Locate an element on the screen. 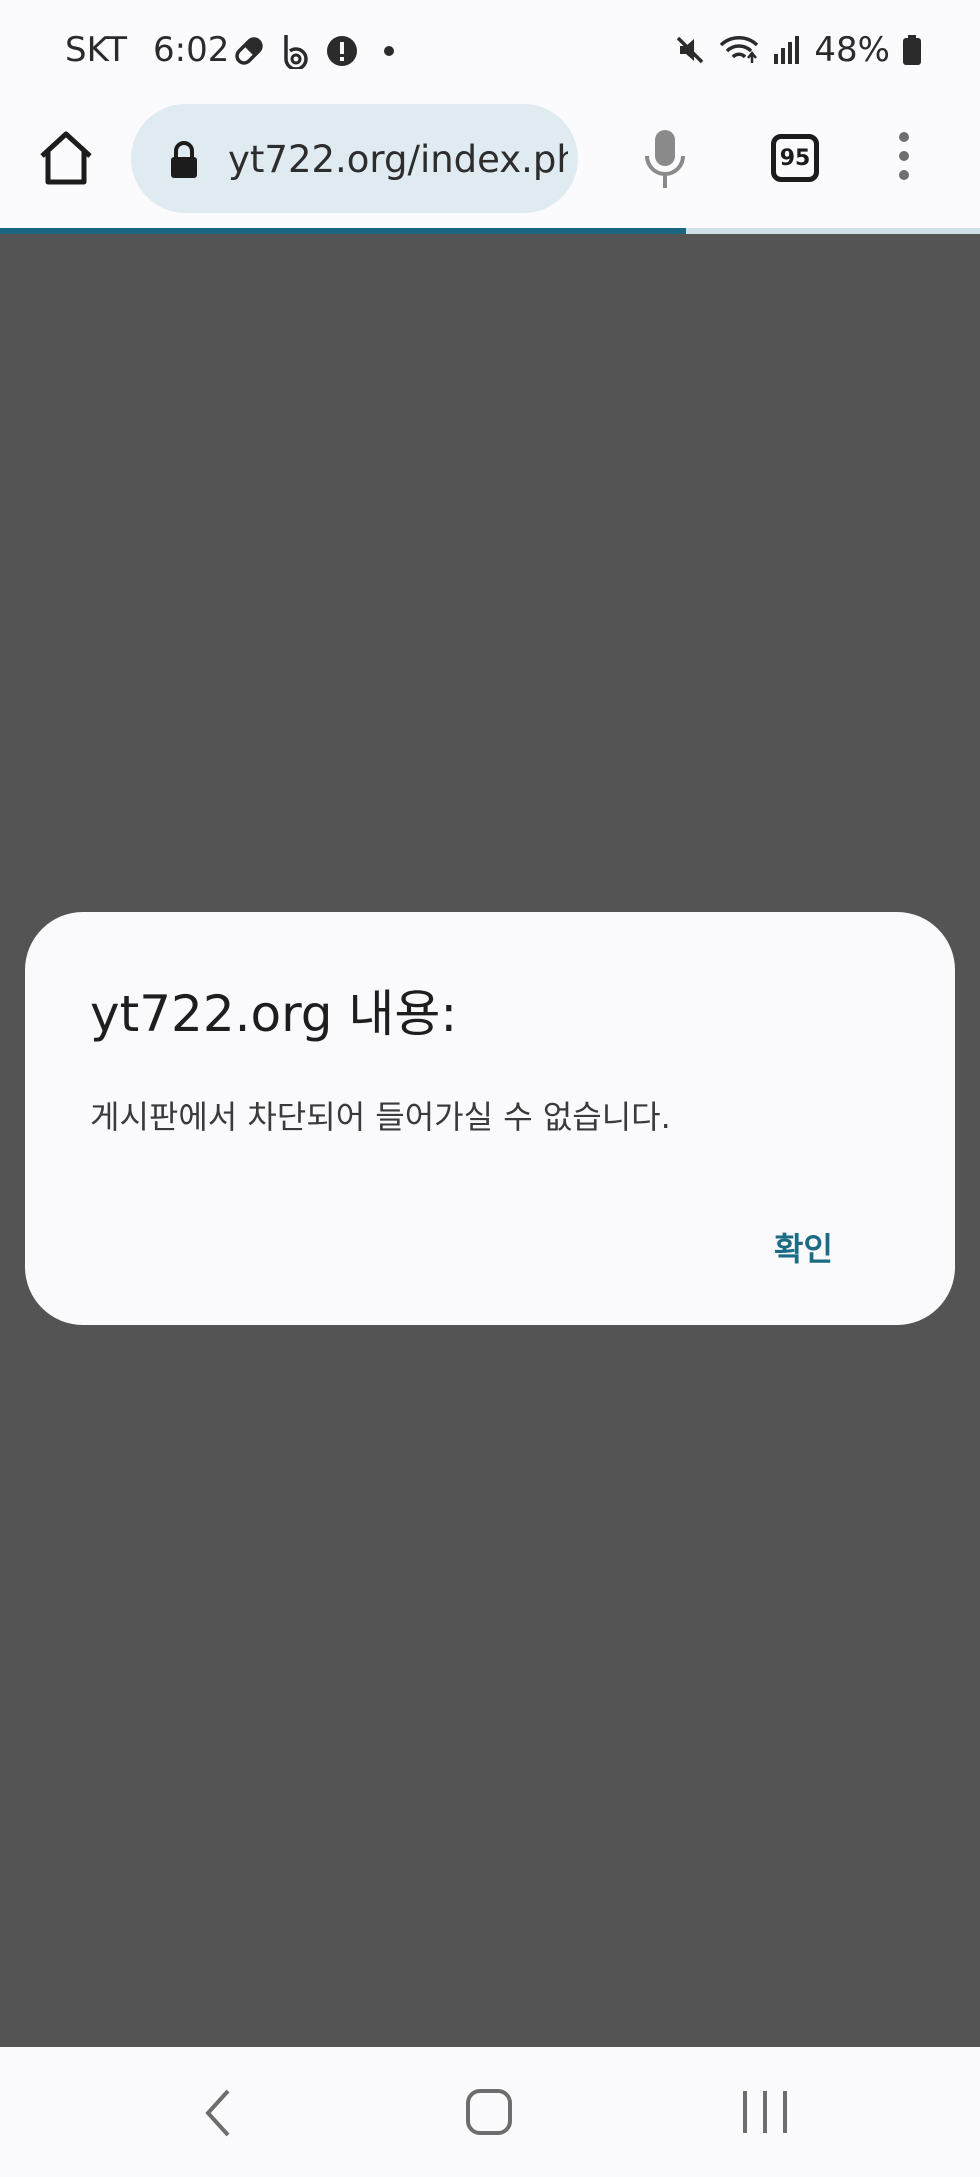 The image size is (980, 2177). tab-switcher-button: 95 is located at coordinates (795, 158).